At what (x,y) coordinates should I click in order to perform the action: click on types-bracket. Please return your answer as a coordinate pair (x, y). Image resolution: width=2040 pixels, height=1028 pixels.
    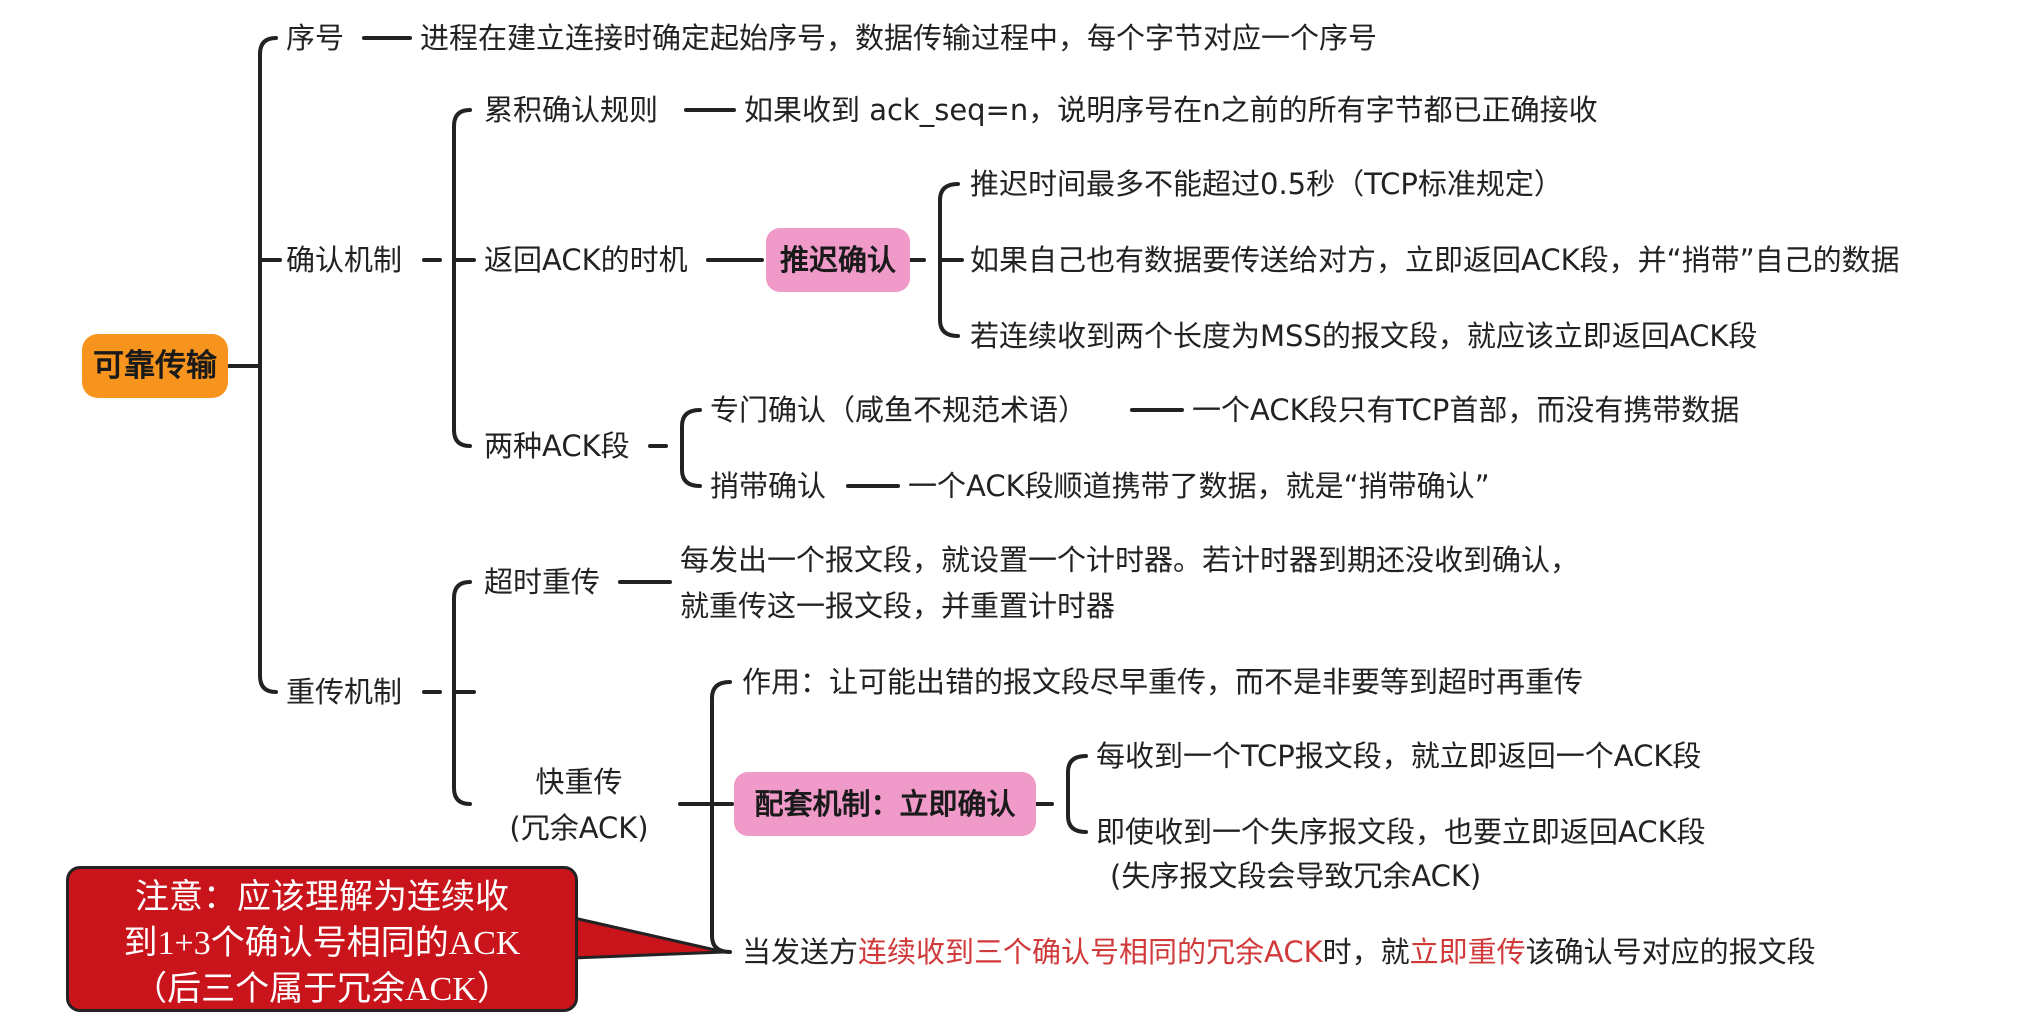
    Looking at the image, I should click on (675, 448).